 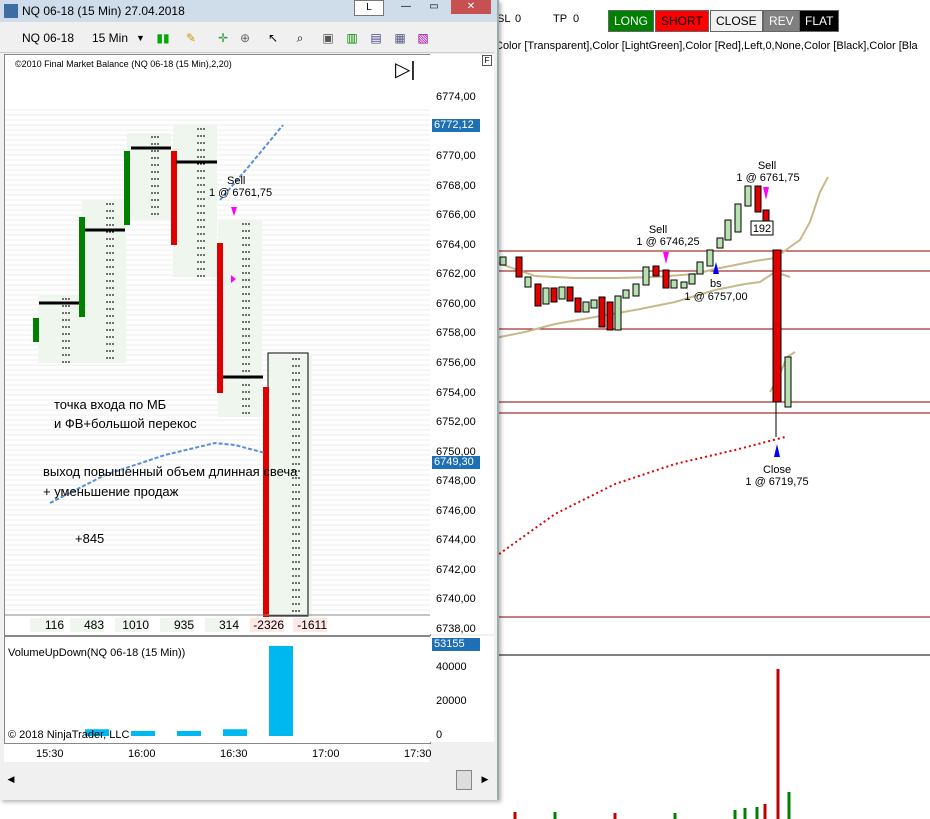 I want to click on time-tick-label: 17:00, so click(x=326, y=754).